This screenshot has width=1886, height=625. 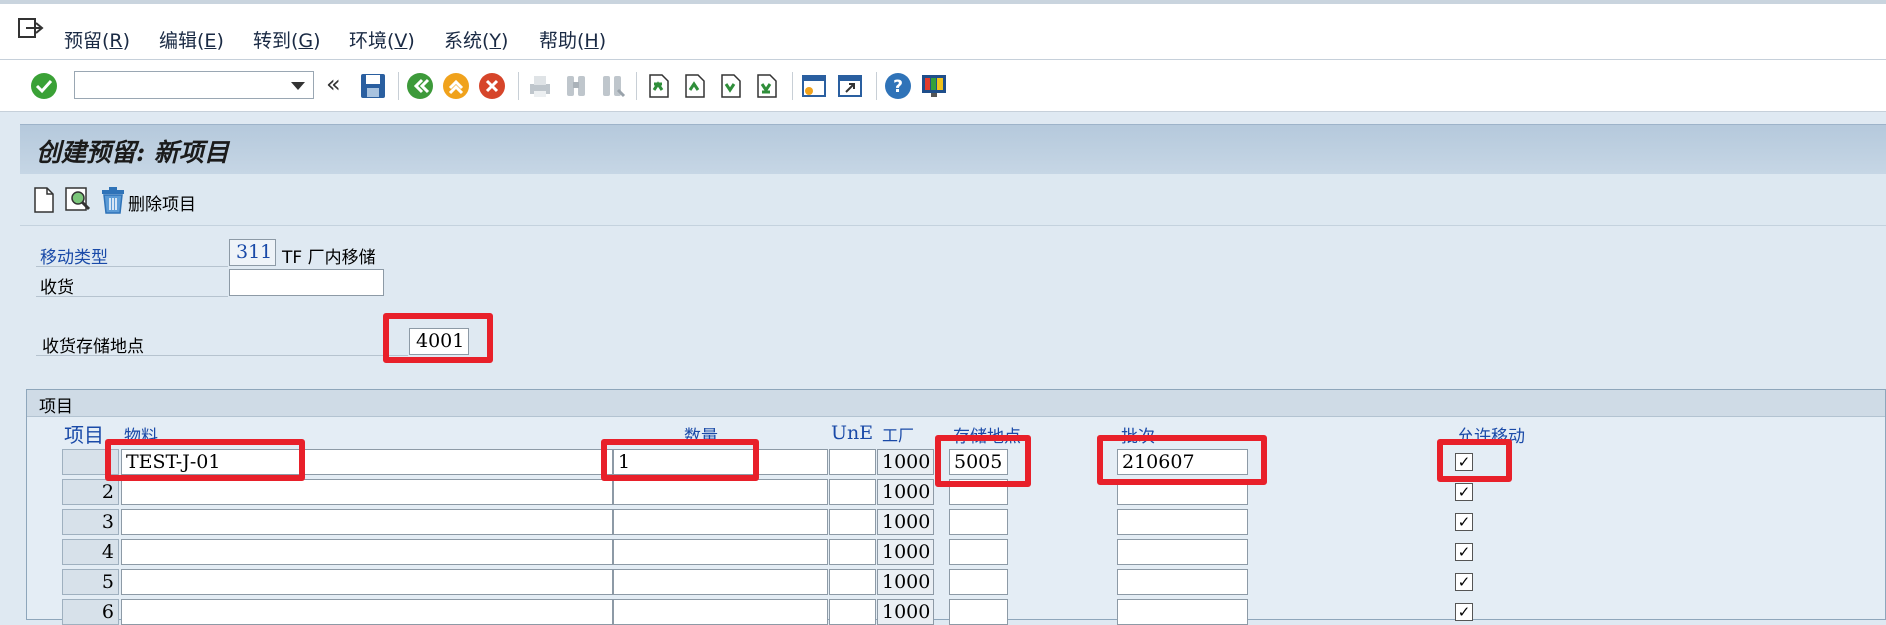 I want to click on customize-layout-icon, so click(x=934, y=86).